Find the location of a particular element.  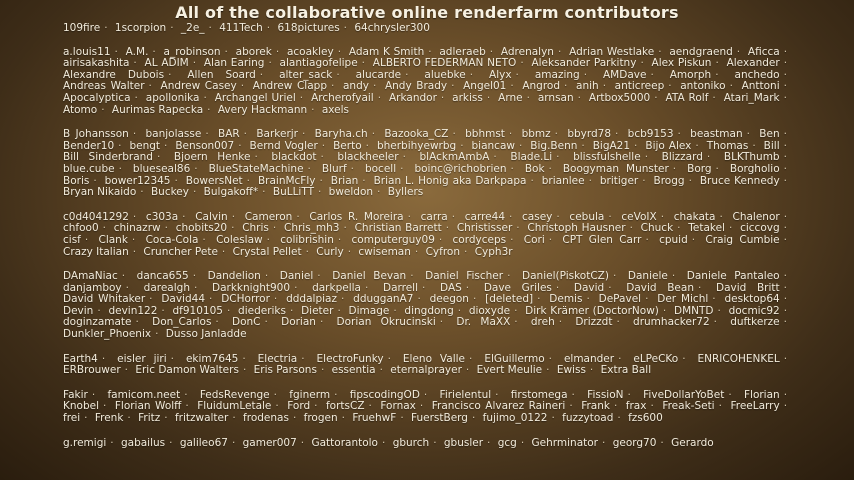

contributor-name: georg70 is located at coordinates (634, 442).